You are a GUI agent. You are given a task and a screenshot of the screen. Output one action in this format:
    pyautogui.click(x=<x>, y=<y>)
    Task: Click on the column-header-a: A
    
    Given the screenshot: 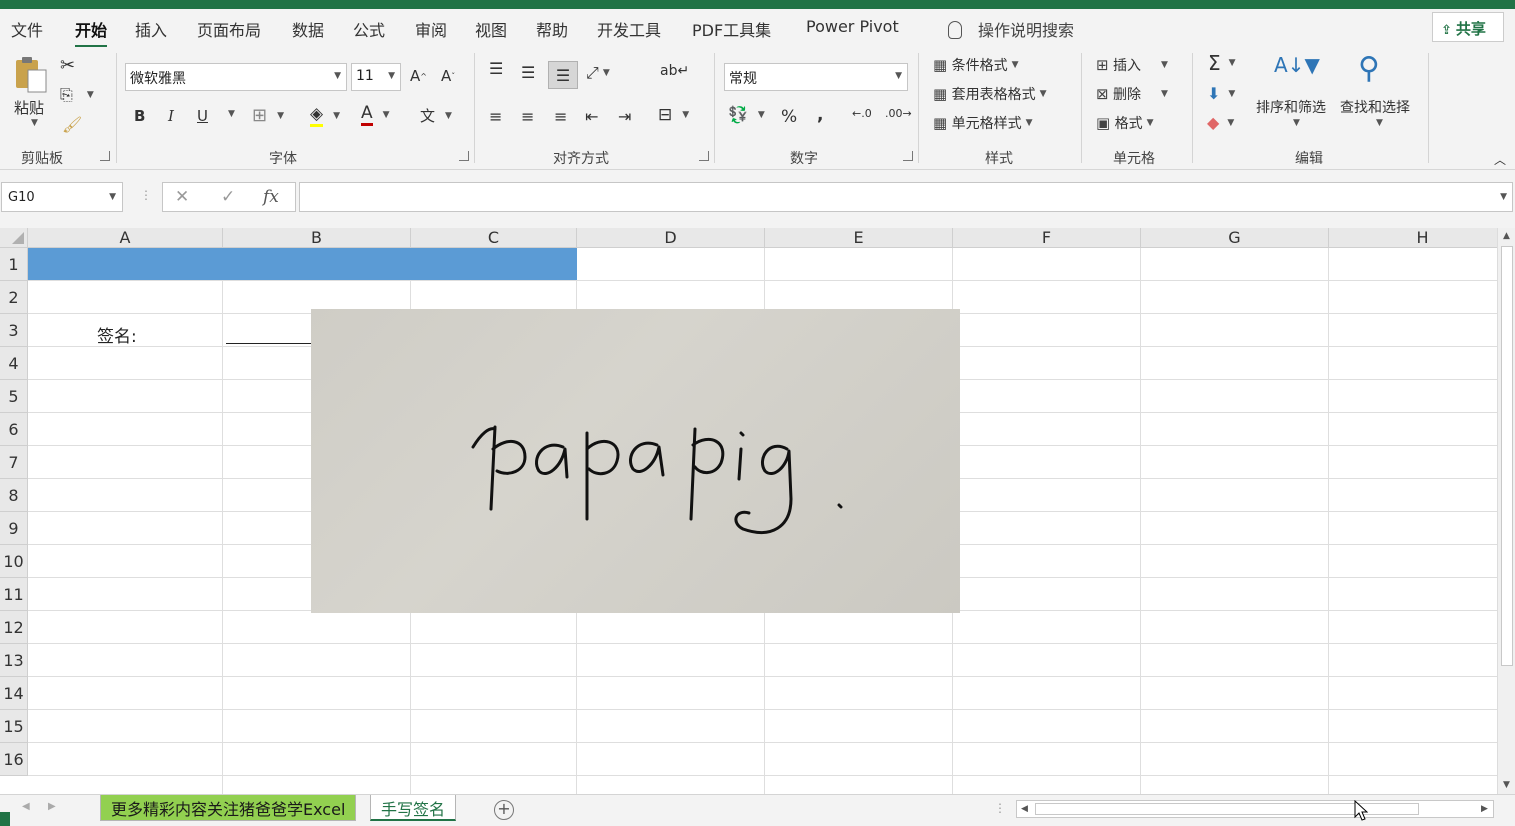 What is the action you would take?
    pyautogui.click(x=125, y=238)
    